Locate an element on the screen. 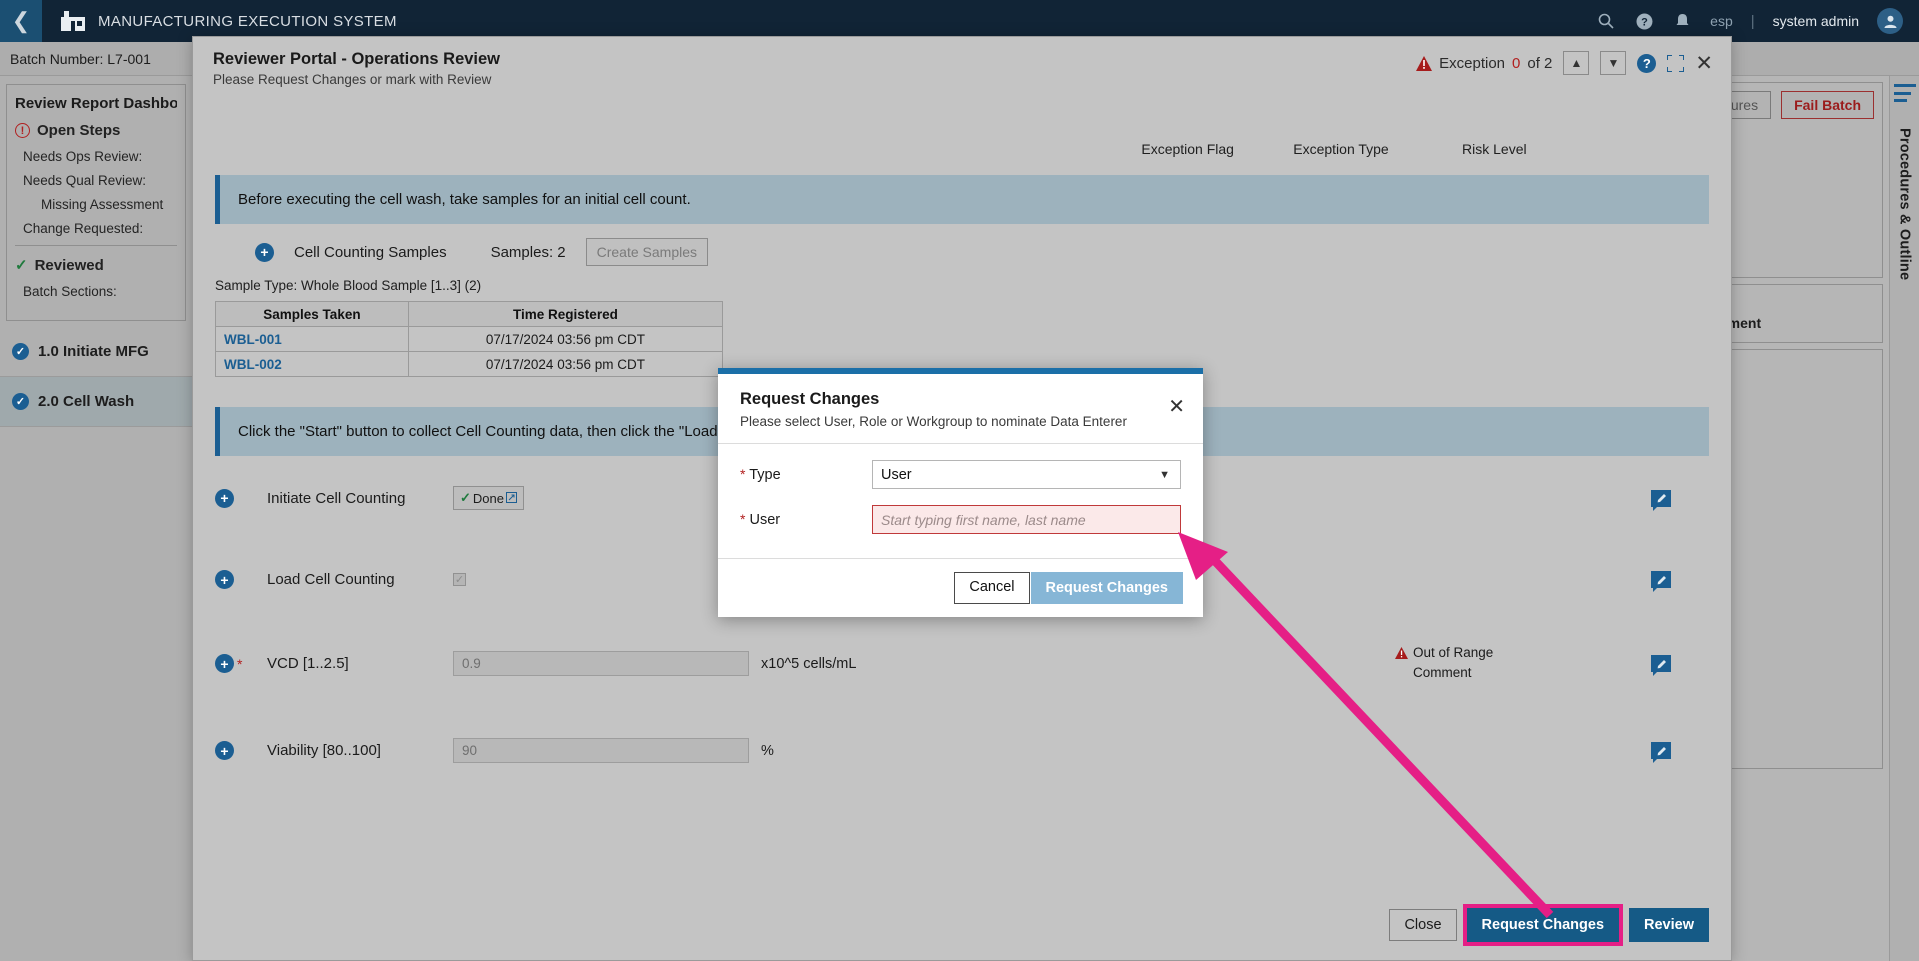 Image resolution: width=1919 pixels, height=961 pixels. sidebar-item-change-requested: Change Requested: is located at coordinates (100, 228).